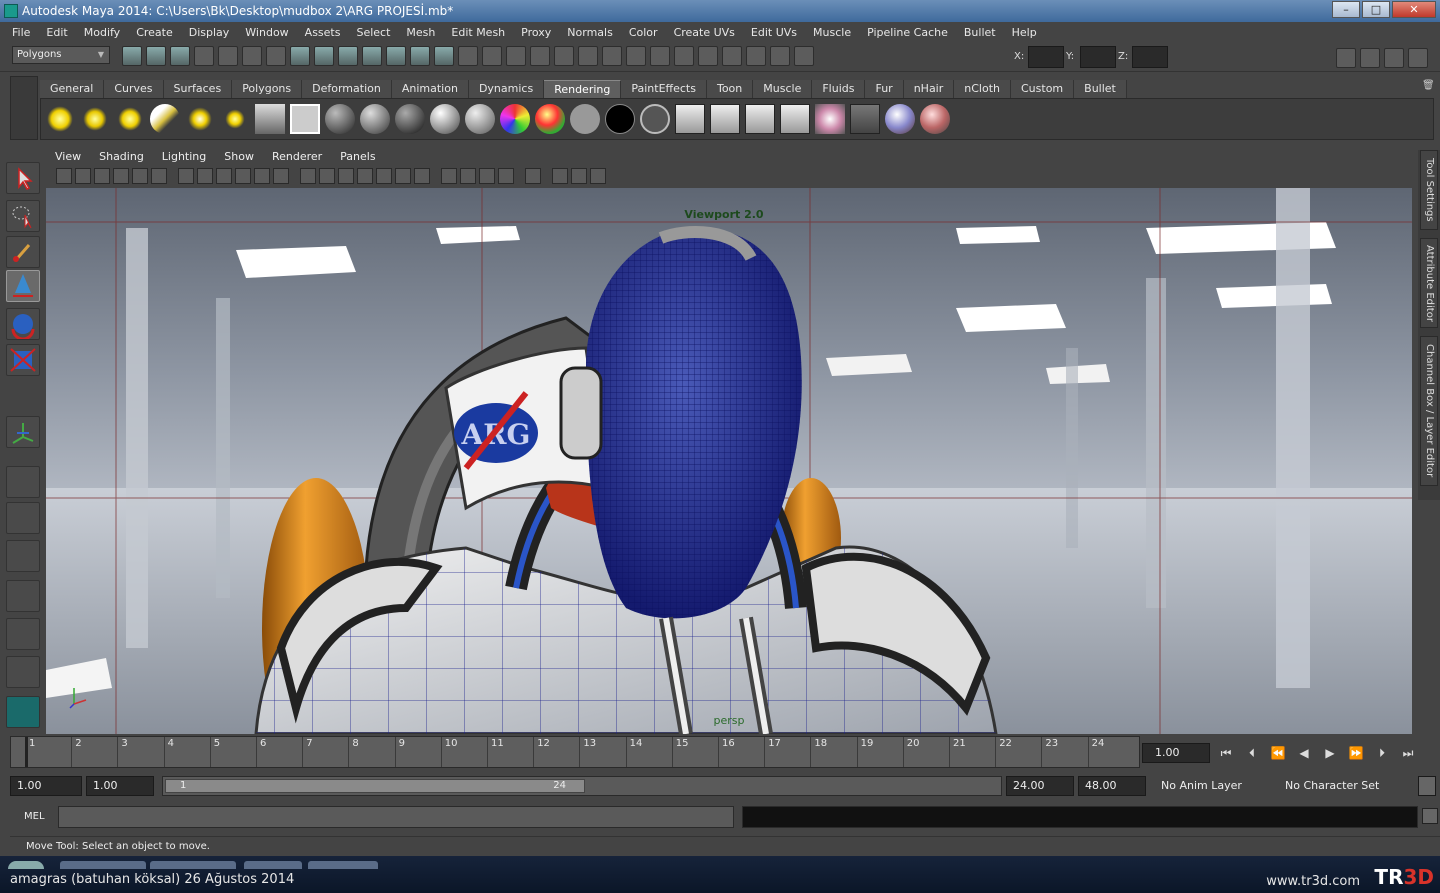  What do you see at coordinates (396, 56) in the screenshot?
I see `snap-surface-icon` at bounding box center [396, 56].